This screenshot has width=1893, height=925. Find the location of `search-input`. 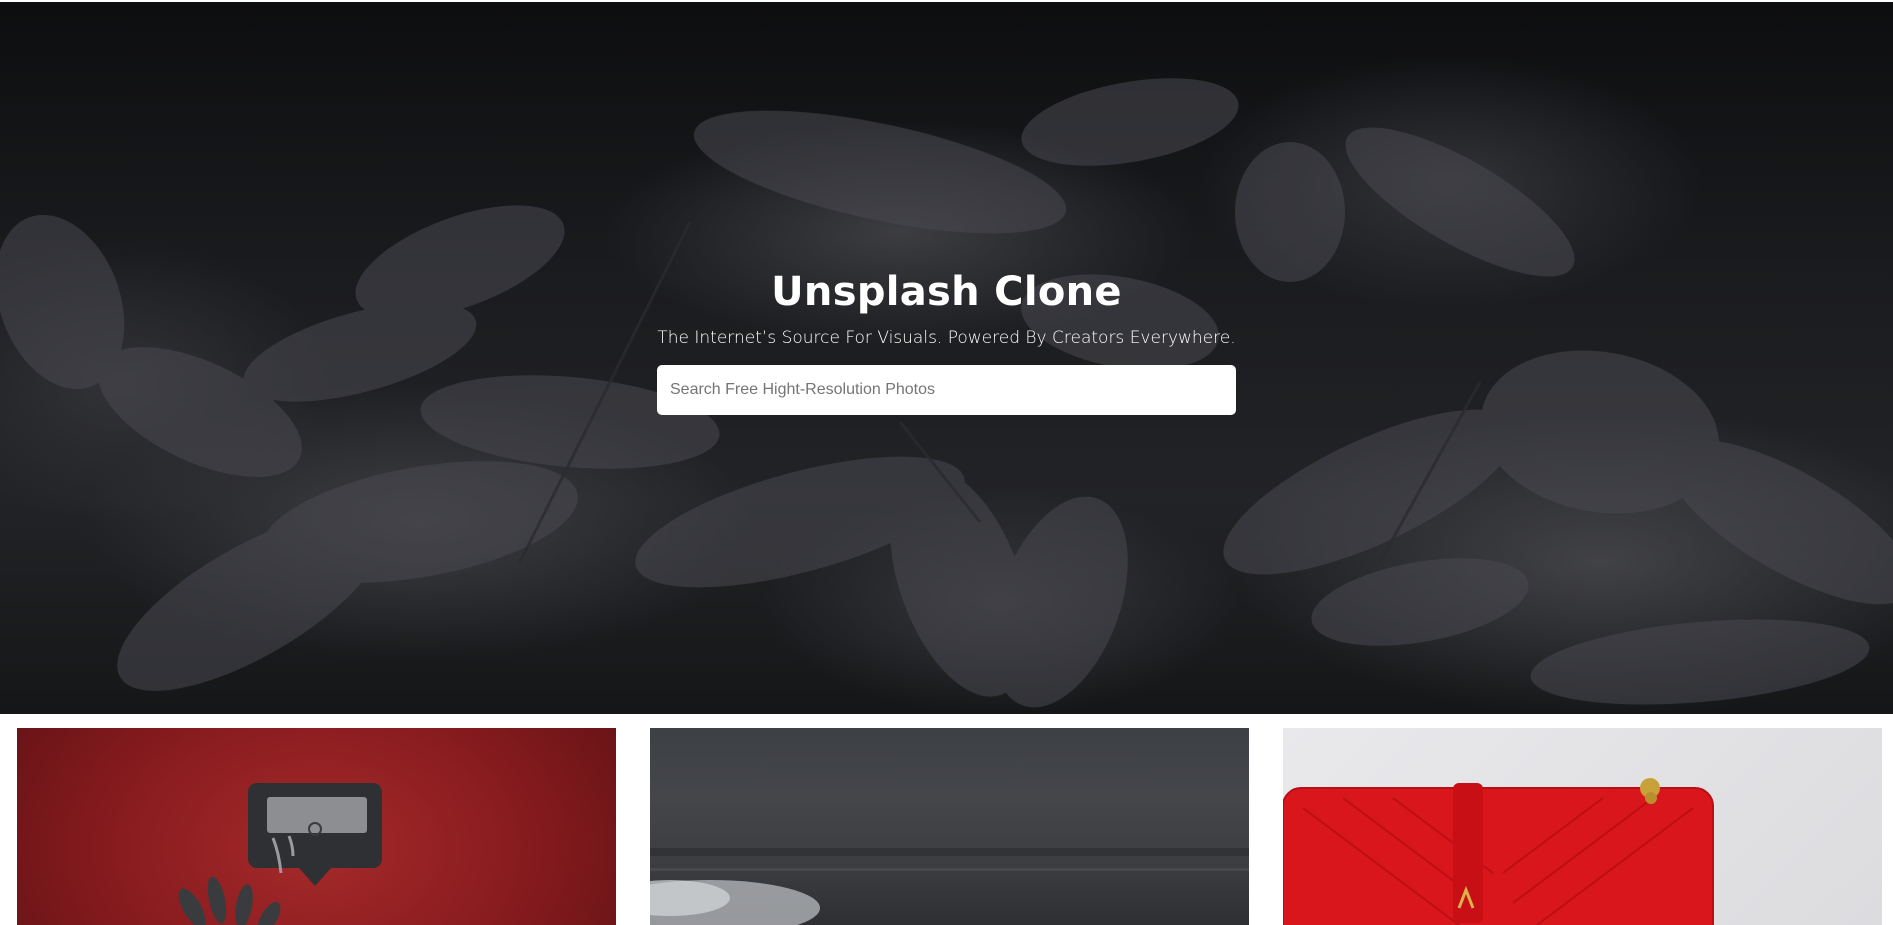

search-input is located at coordinates (946, 390).